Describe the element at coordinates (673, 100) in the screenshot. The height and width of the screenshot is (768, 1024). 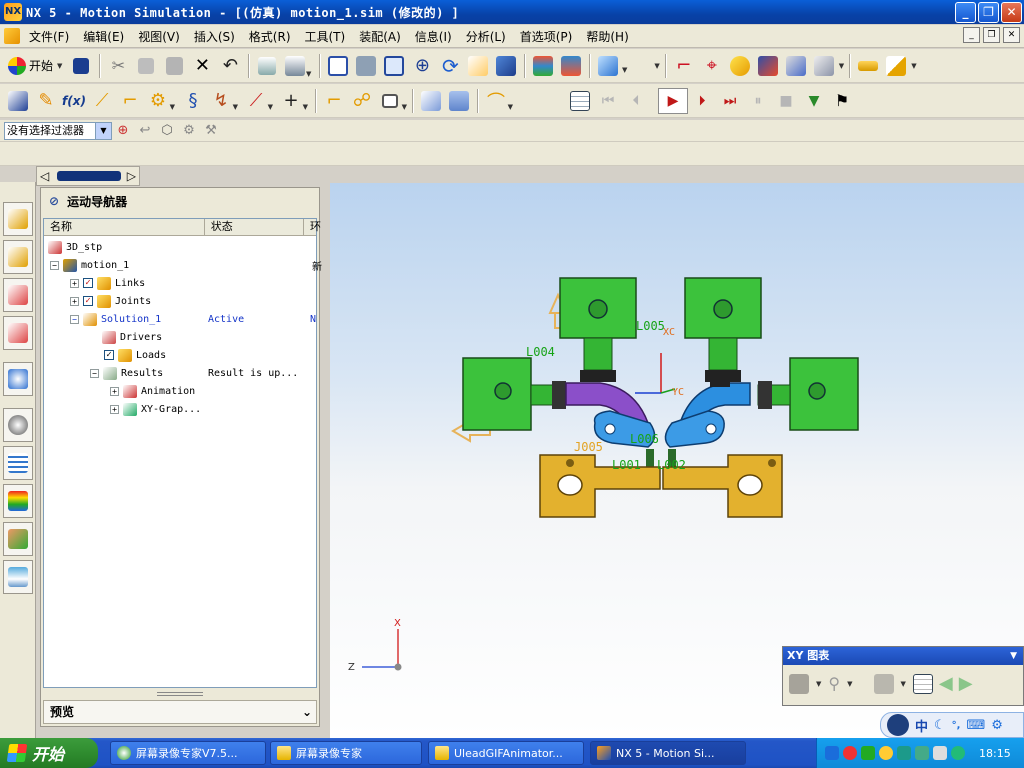
I see `play-button: ▶` at that location.